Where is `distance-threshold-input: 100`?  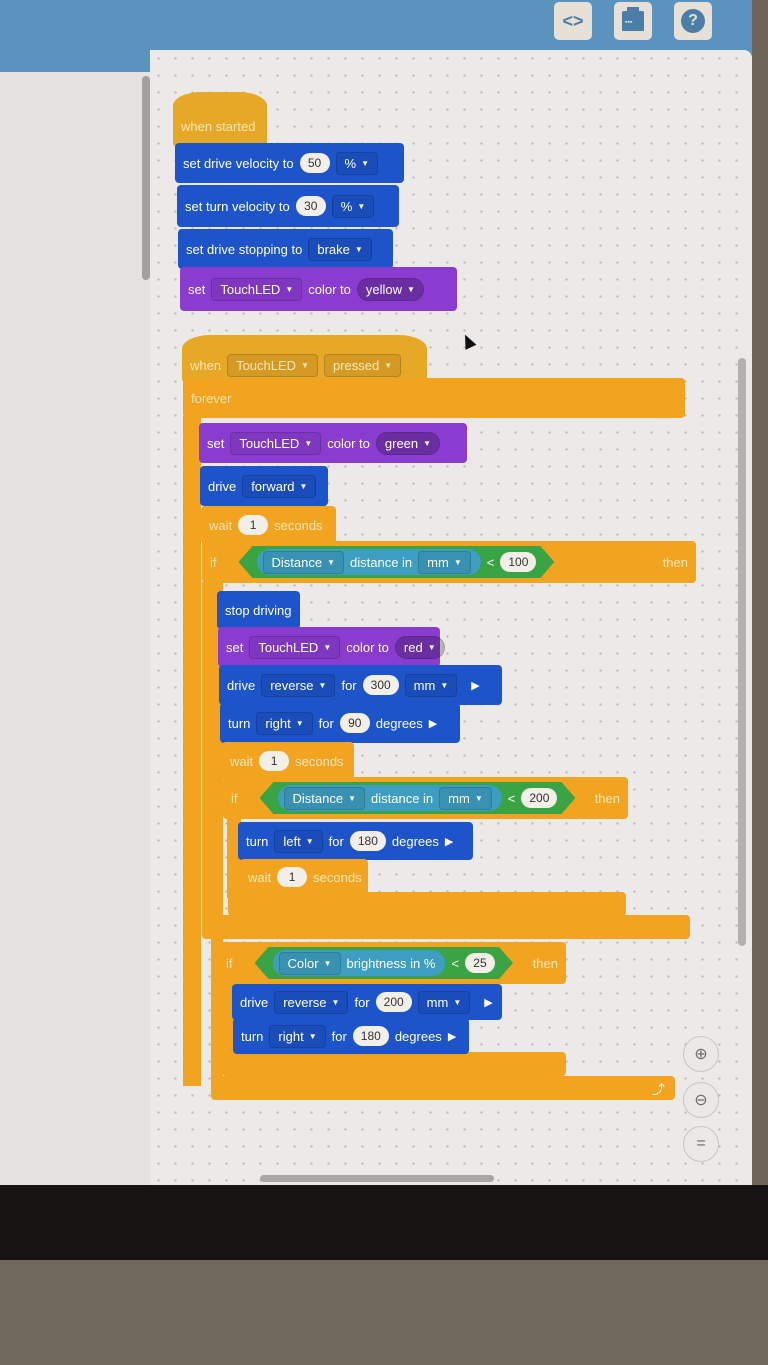 distance-threshold-input: 100 is located at coordinates (518, 562).